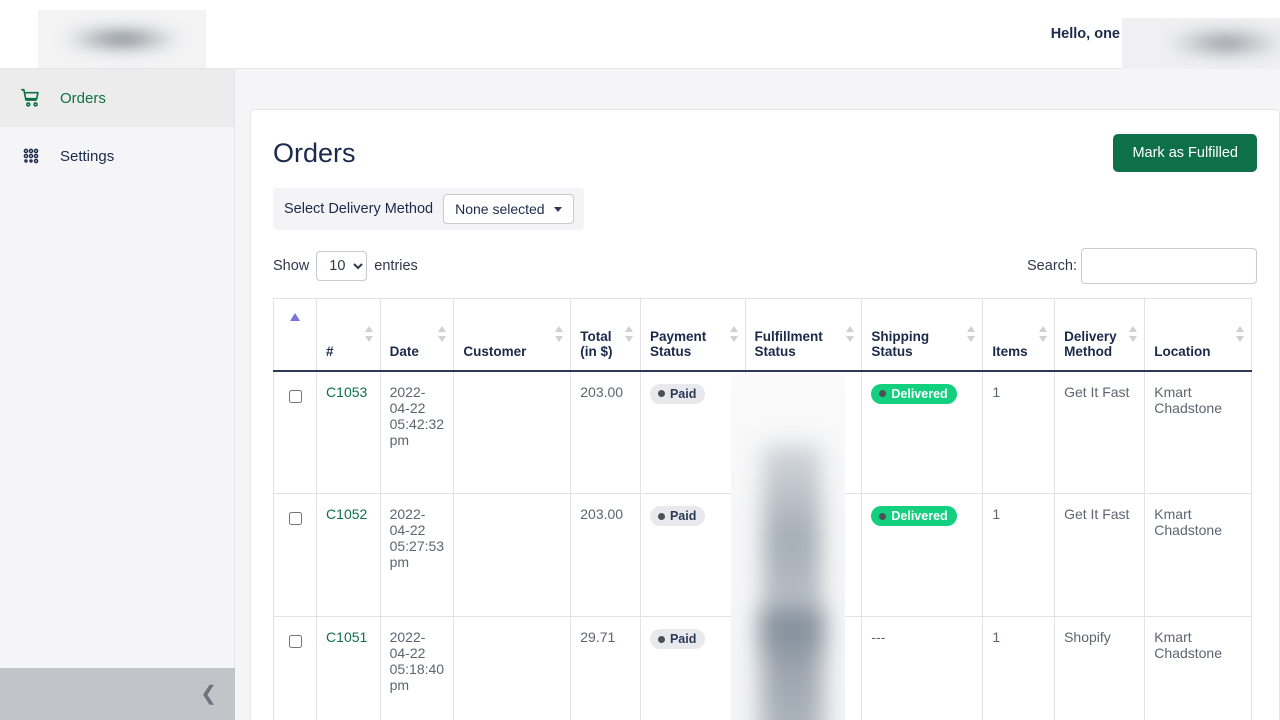 This screenshot has width=1280, height=720. What do you see at coordinates (765, 209) in the screenshot?
I see `filter-row: Select Delivery Method None selected` at bounding box center [765, 209].